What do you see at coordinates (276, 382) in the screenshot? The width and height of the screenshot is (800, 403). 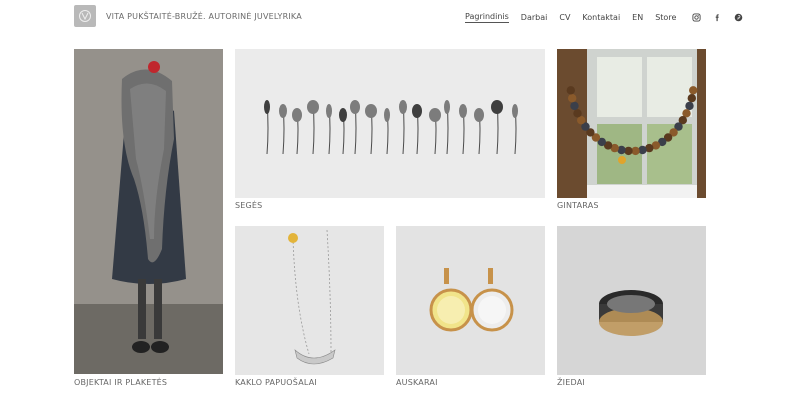 I see `caption-kaklo: KAKLO PAPUOŠALAI` at bounding box center [276, 382].